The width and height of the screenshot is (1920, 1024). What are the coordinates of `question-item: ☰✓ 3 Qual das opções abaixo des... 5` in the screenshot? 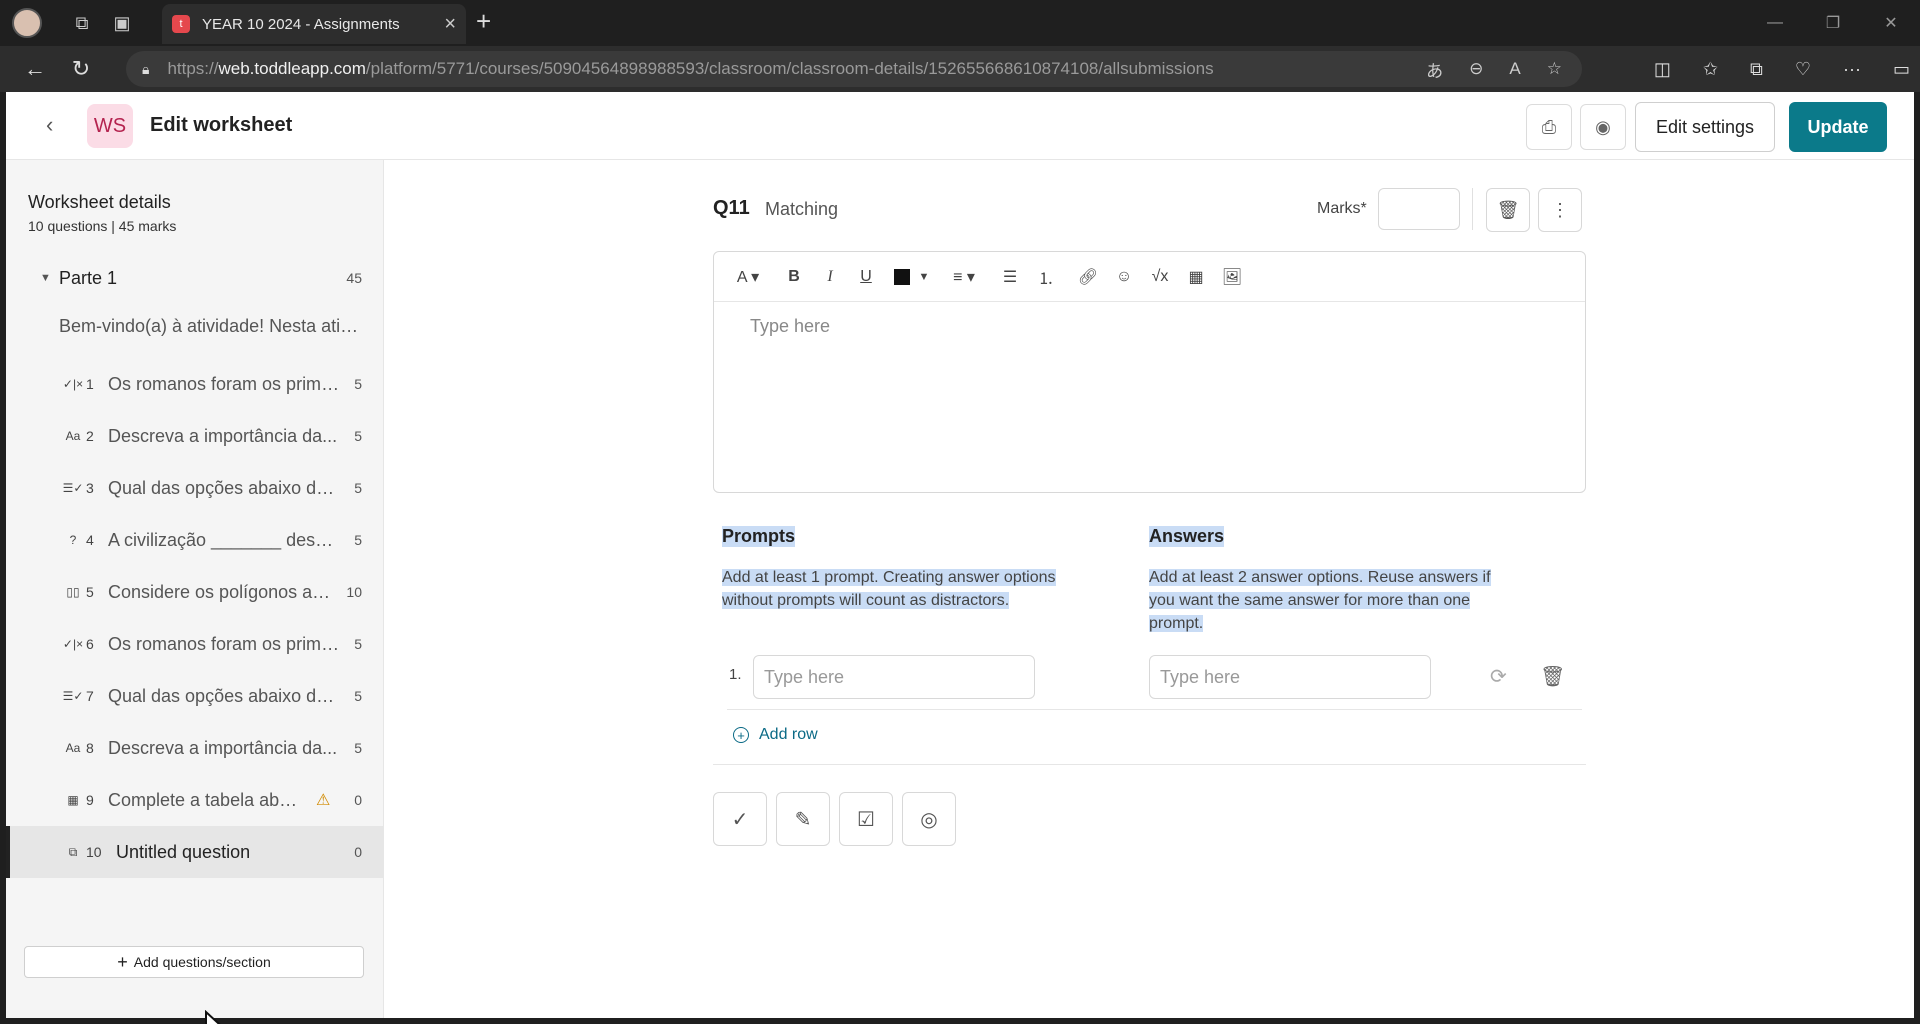 It's located at (195, 488).